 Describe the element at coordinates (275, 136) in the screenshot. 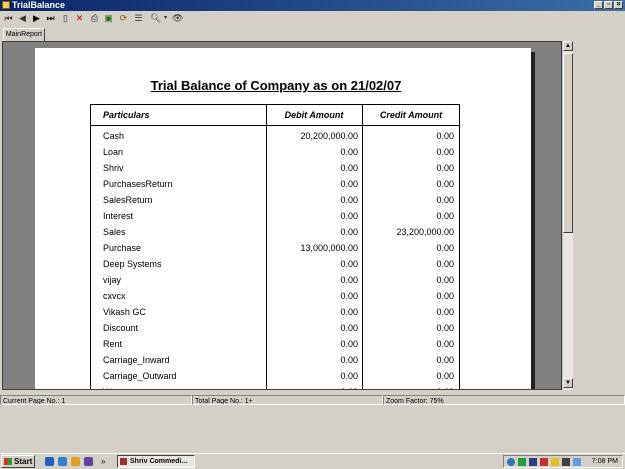

I see `table-row: Cash 20,200,000.00 0.00` at that location.